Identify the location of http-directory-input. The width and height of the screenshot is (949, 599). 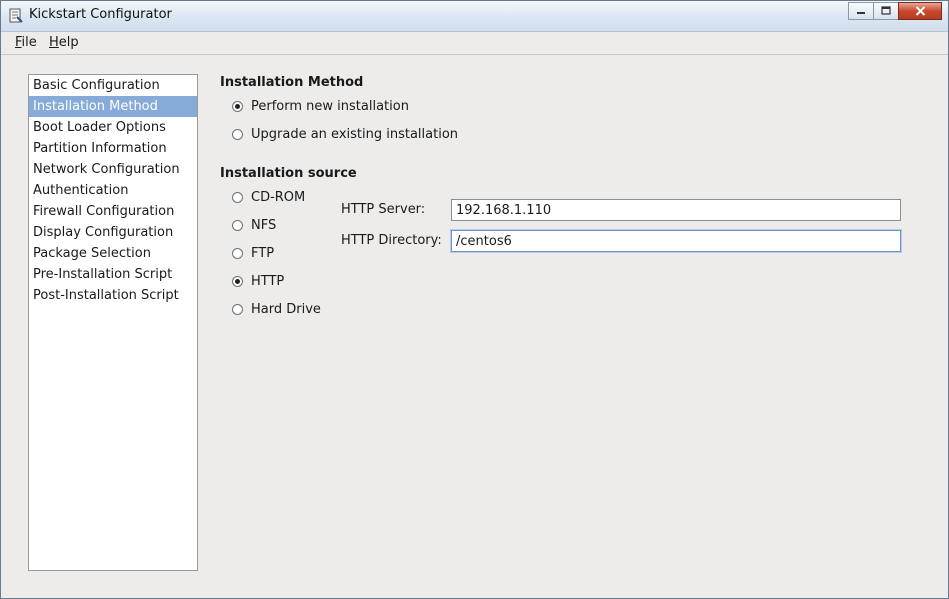
(676, 241).